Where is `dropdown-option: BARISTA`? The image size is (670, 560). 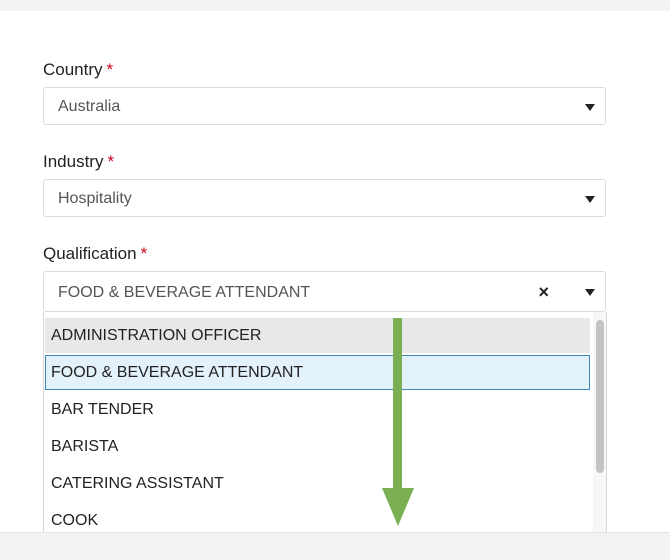
dropdown-option: BARISTA is located at coordinates (317, 446).